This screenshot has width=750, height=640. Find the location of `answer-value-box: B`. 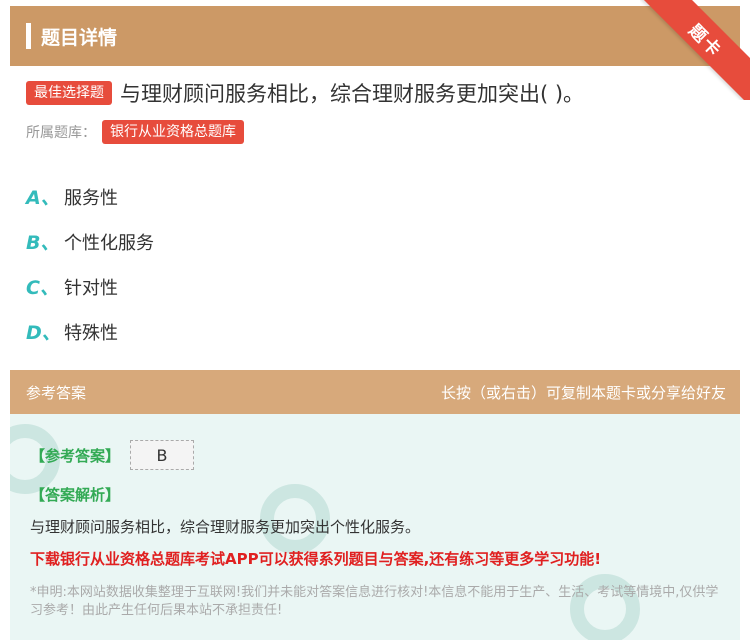

answer-value-box: B is located at coordinates (162, 455).